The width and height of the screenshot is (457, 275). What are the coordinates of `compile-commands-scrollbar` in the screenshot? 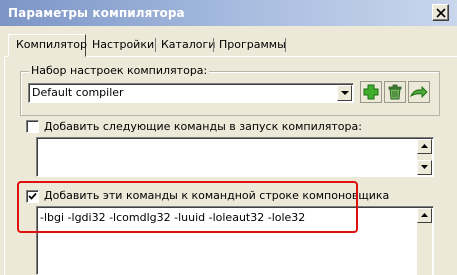 It's located at (424, 157).